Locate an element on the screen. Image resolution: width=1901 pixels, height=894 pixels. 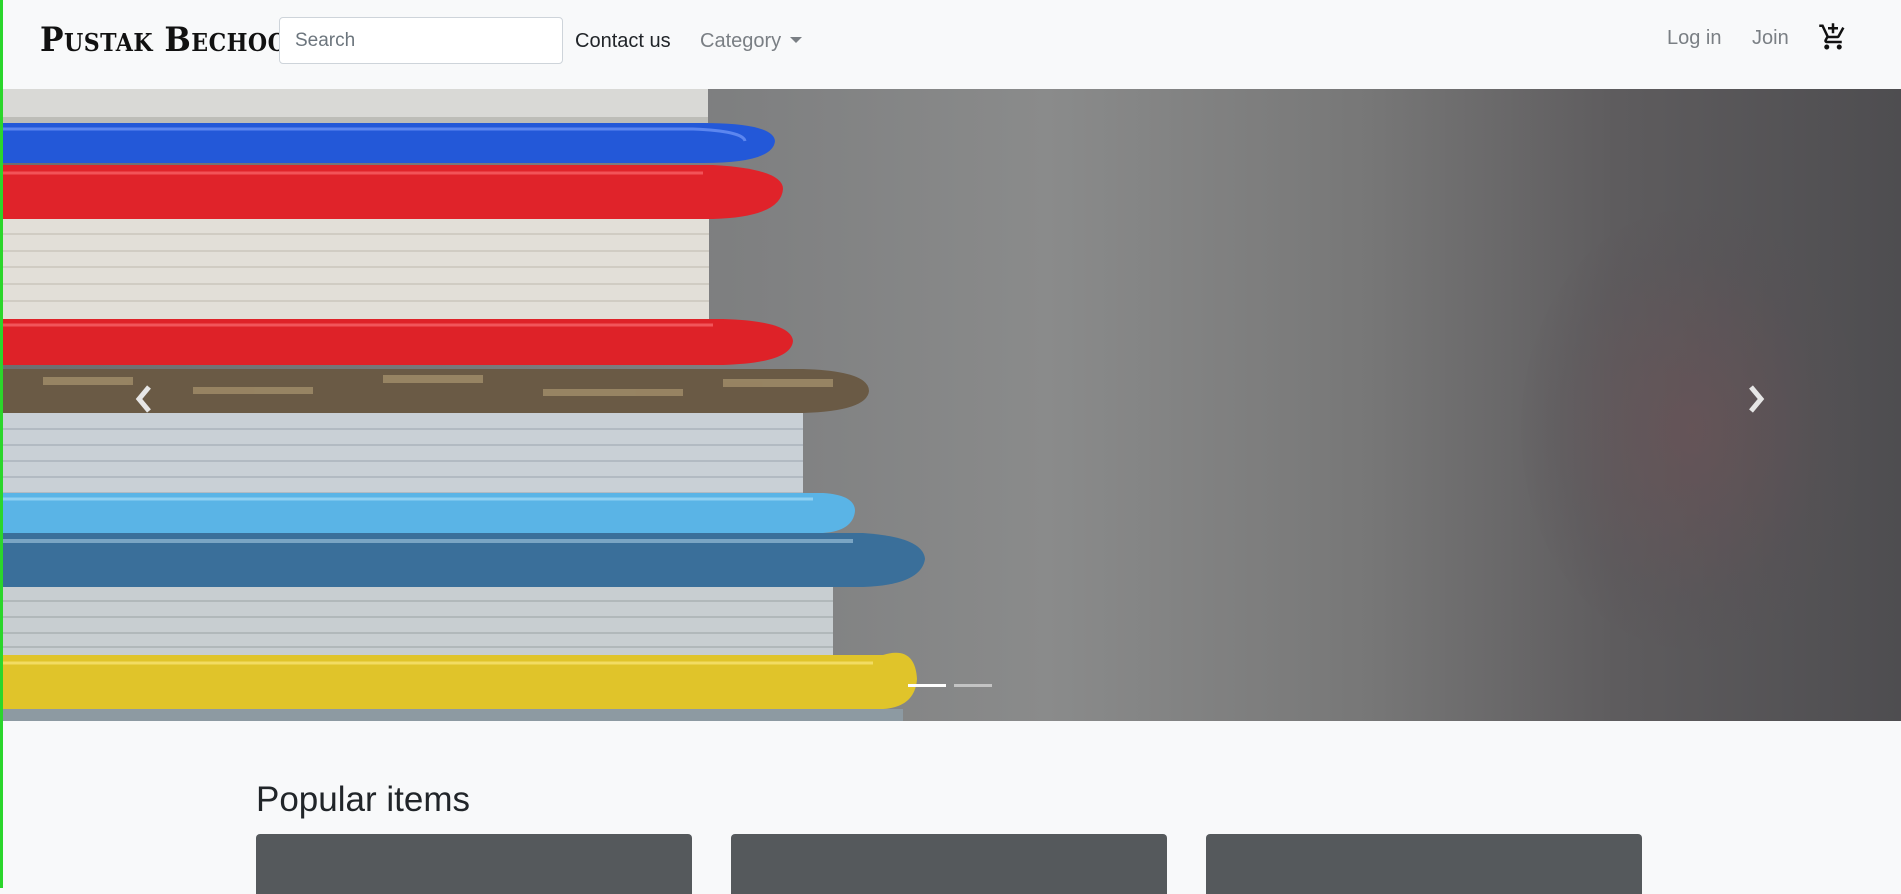
caret-down-icon is located at coordinates (796, 39).